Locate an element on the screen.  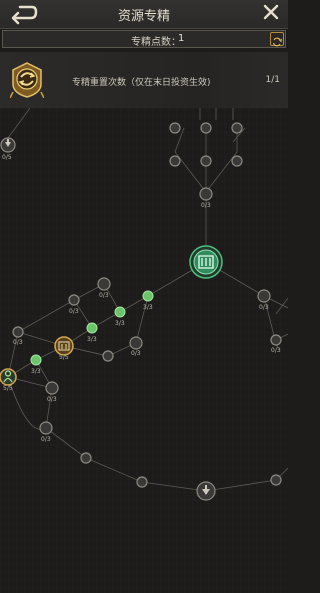
points-value: 1 is located at coordinates (181, 38).